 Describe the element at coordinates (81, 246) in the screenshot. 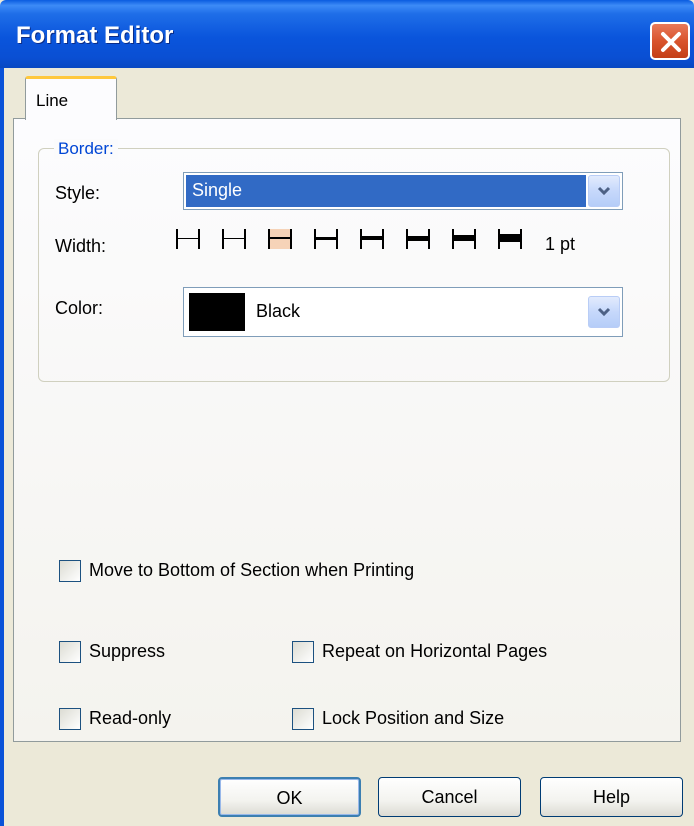

I see `width-label: Width:` at that location.